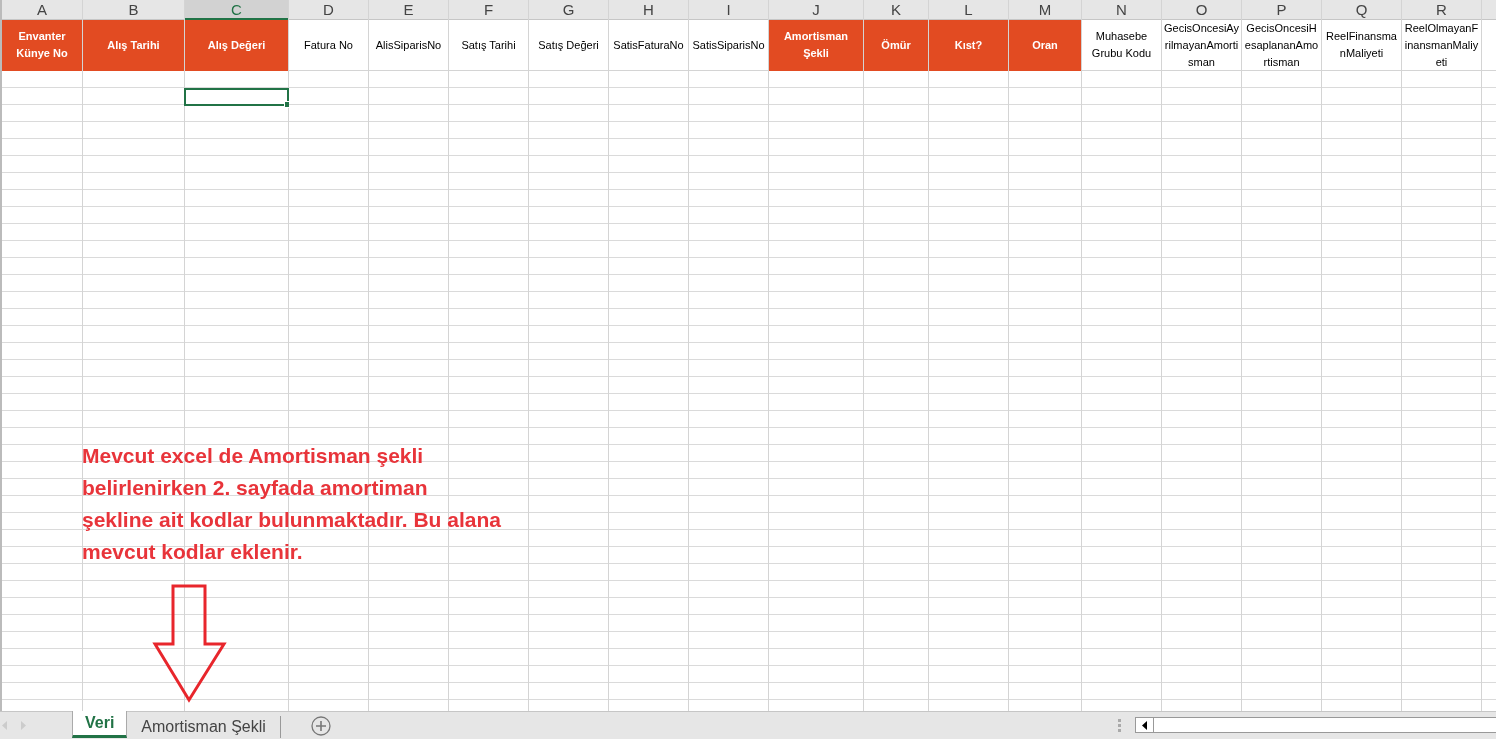 This screenshot has height=739, width=1496. Describe the element at coordinates (568, 10) in the screenshot. I see `column-header: G` at that location.